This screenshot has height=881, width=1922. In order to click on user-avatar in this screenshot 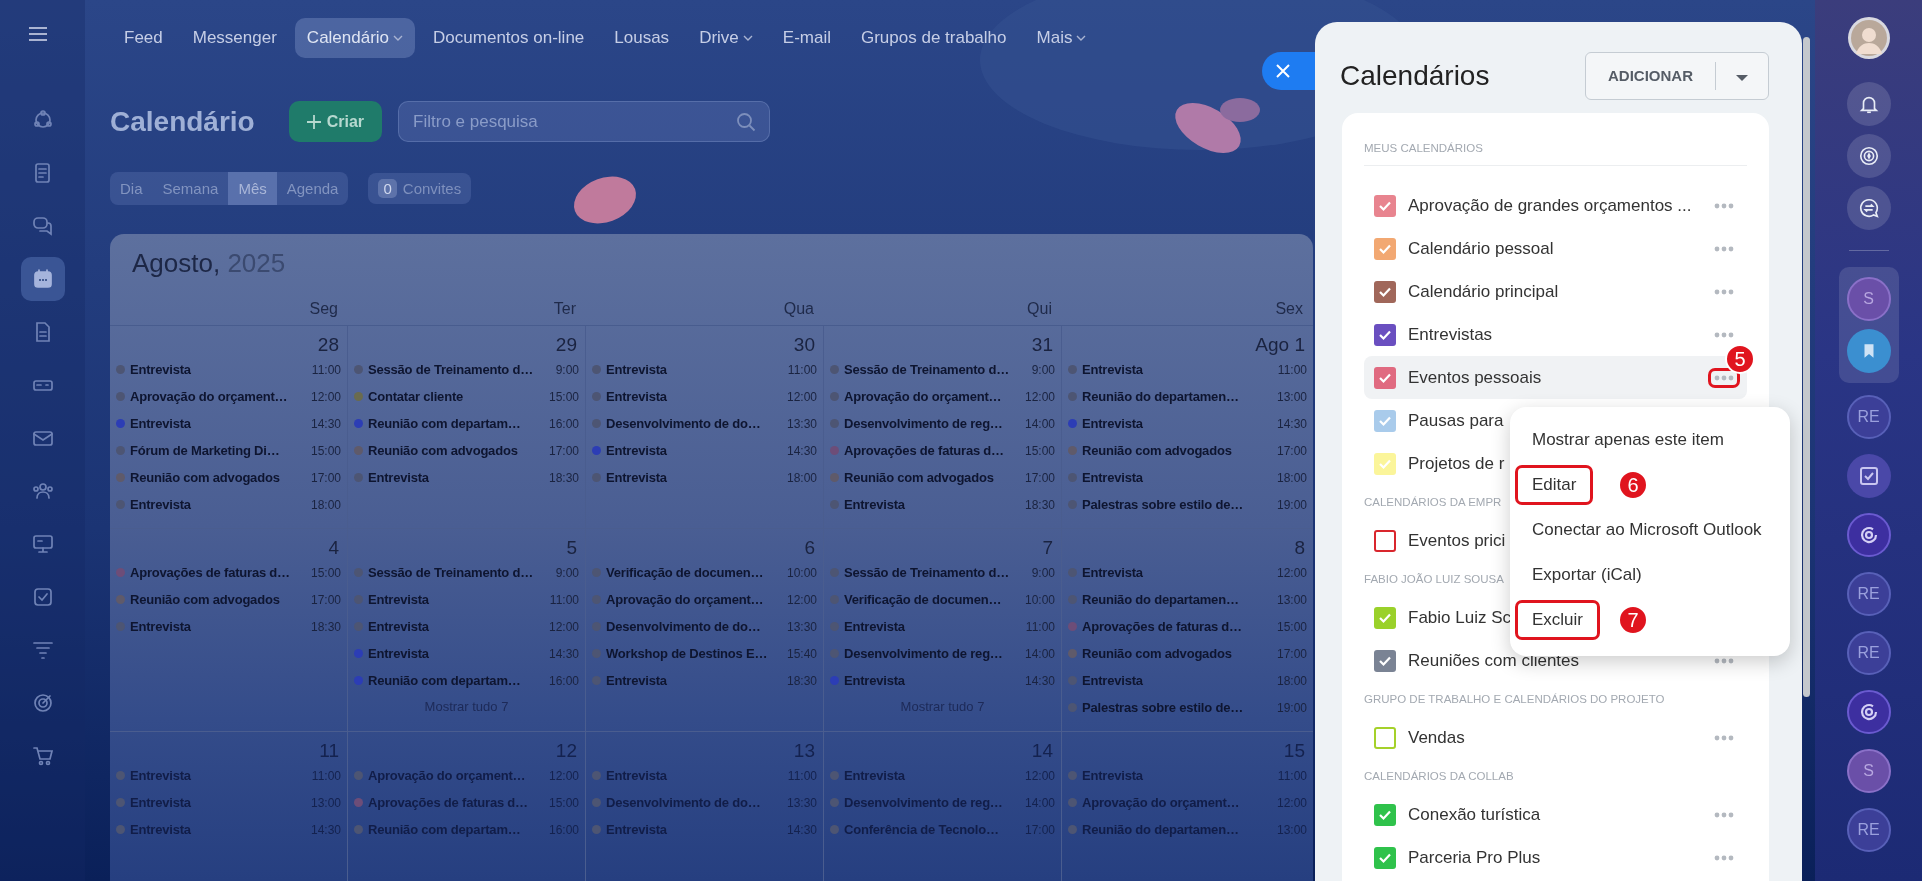, I will do `click(1868, 38)`.